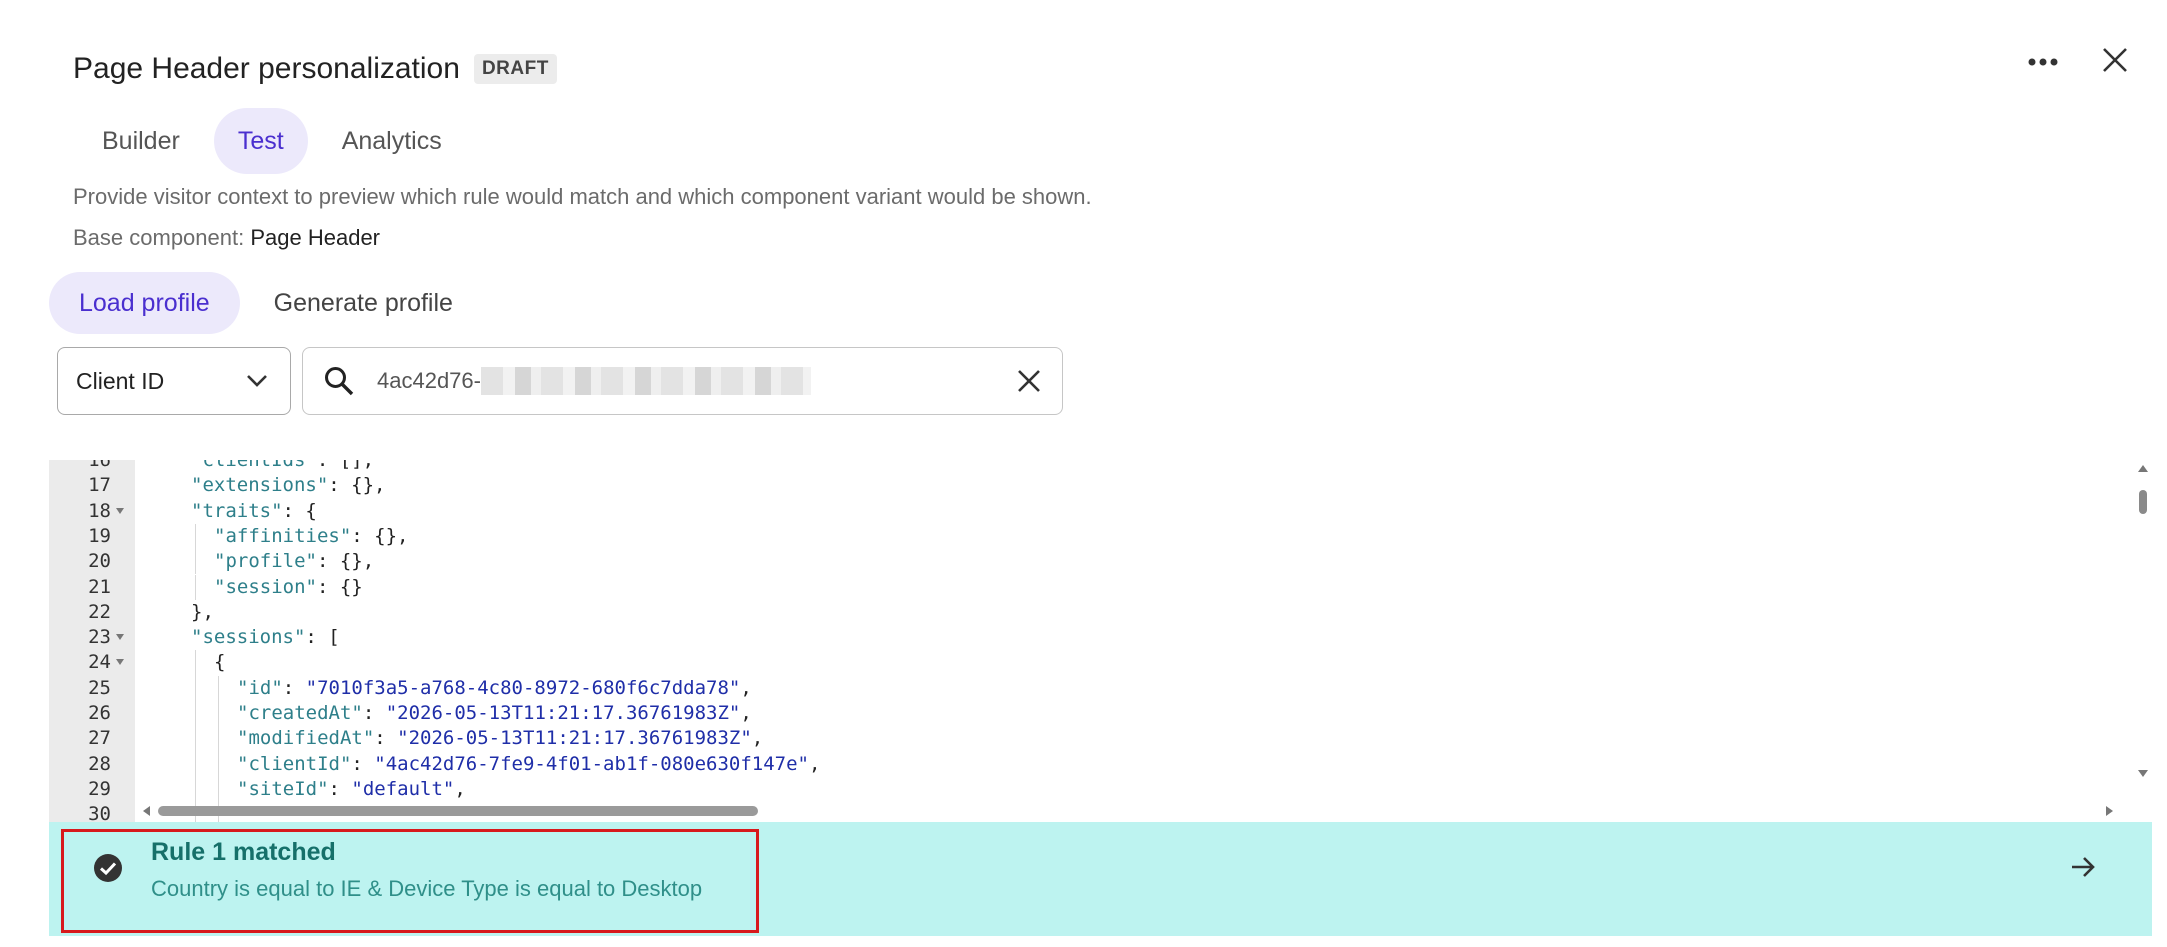 The image size is (2167, 947). Describe the element at coordinates (254, 465) in the screenshot. I see `json-key: "clientIds"` at that location.